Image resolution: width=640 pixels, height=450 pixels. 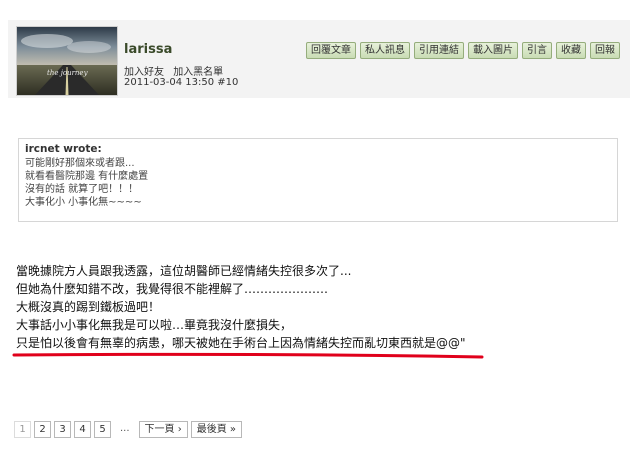 I want to click on user-avatar: the journey, so click(x=67, y=61).